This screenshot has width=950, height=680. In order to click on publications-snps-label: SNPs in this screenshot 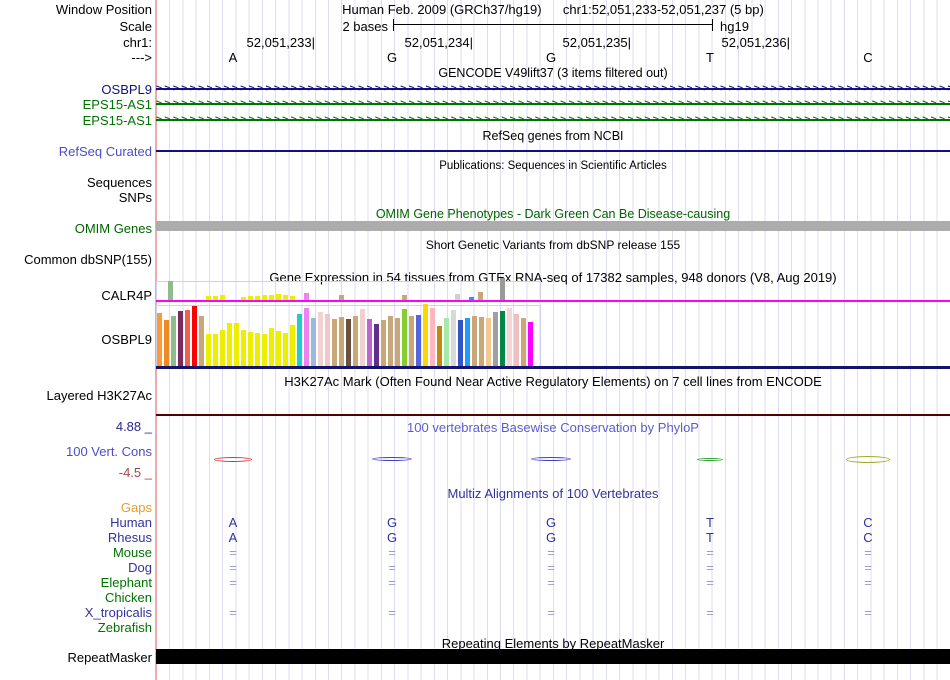, I will do `click(76, 197)`.